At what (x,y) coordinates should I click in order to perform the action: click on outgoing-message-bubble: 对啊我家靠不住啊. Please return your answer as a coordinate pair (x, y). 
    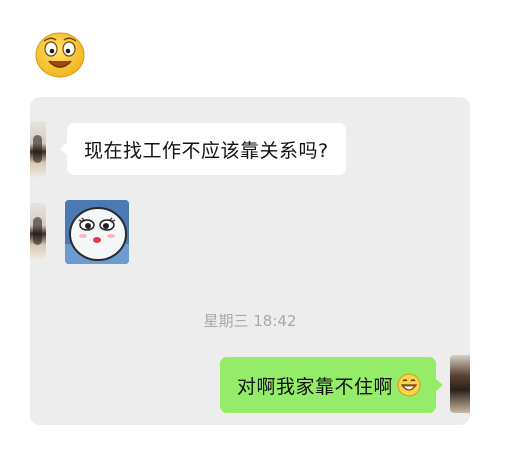
    Looking at the image, I should click on (331, 385).